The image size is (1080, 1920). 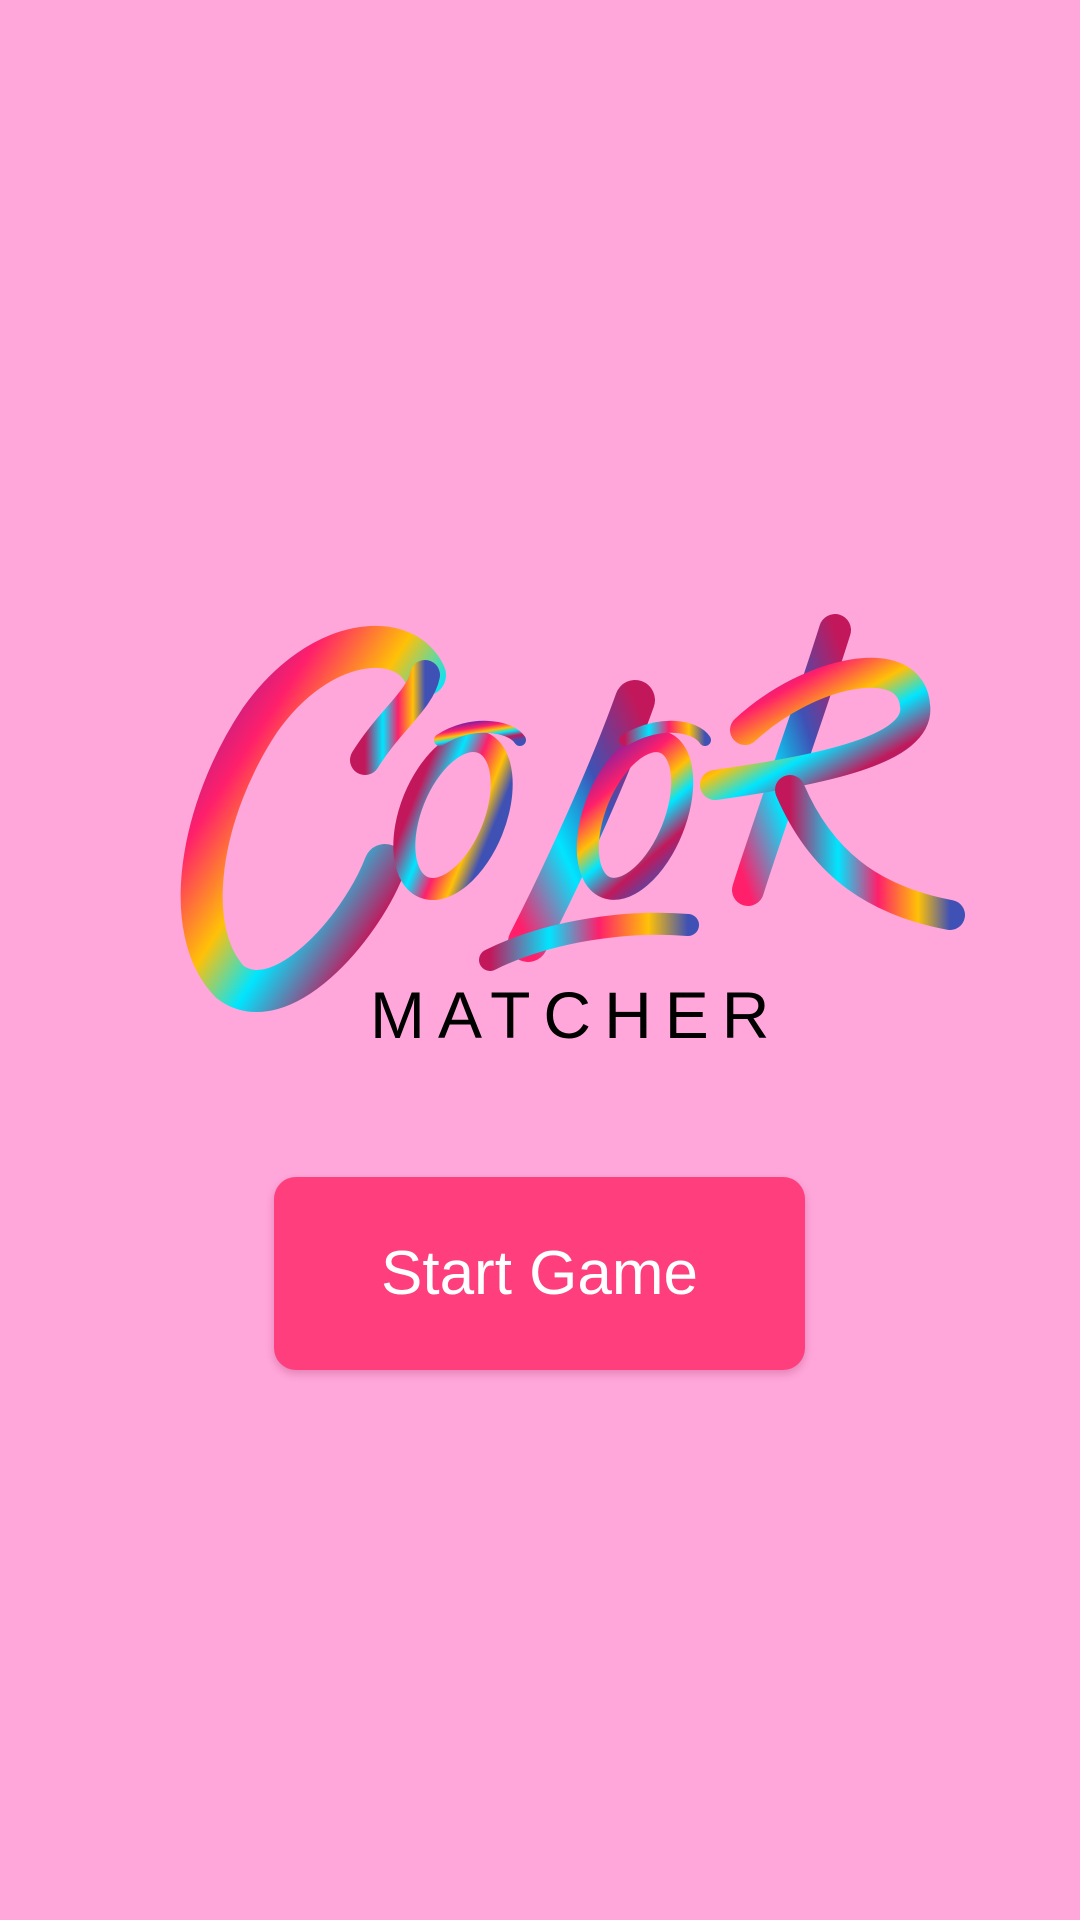 What do you see at coordinates (576, 1015) in the screenshot?
I see `logo-subtitle: MATCHER` at bounding box center [576, 1015].